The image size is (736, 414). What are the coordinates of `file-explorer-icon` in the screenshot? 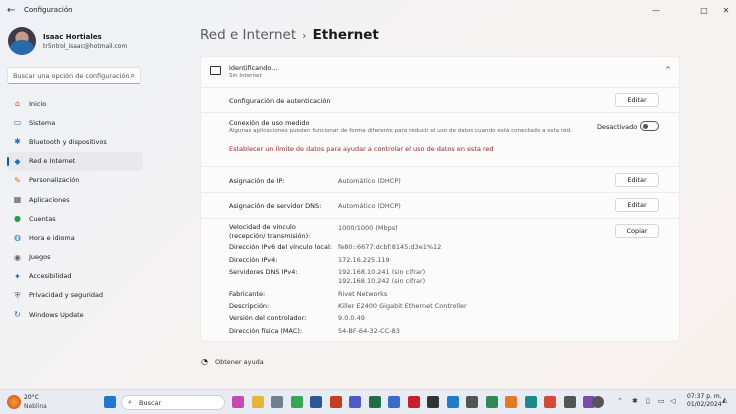 It's located at (257, 402).